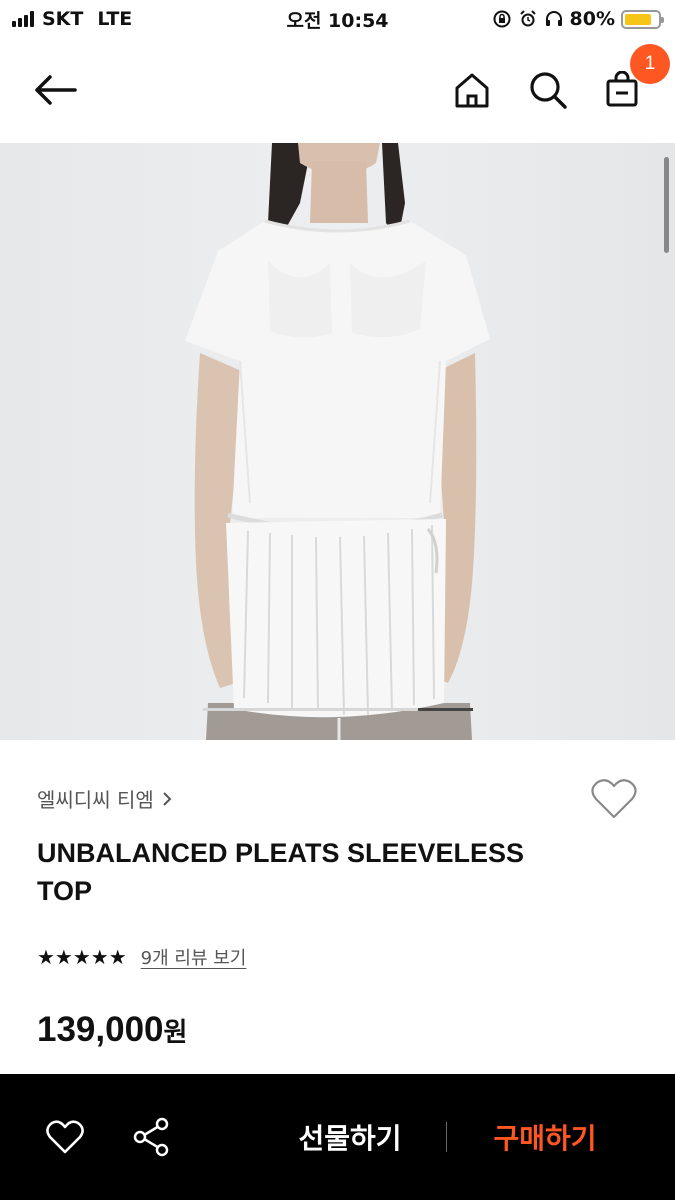 Image resolution: width=675 pixels, height=1200 pixels. I want to click on rotation-lock-icon, so click(502, 19).